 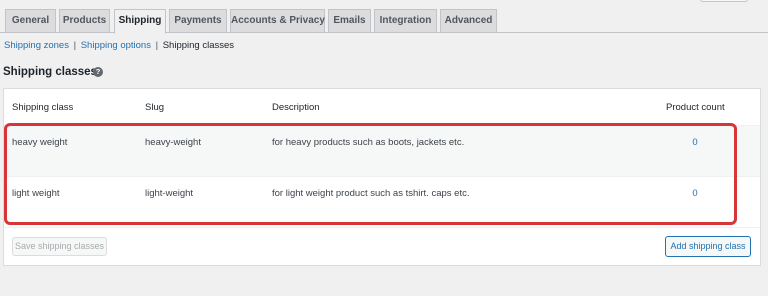 What do you see at coordinates (695, 107) in the screenshot?
I see `column-header-product-count: Product count` at bounding box center [695, 107].